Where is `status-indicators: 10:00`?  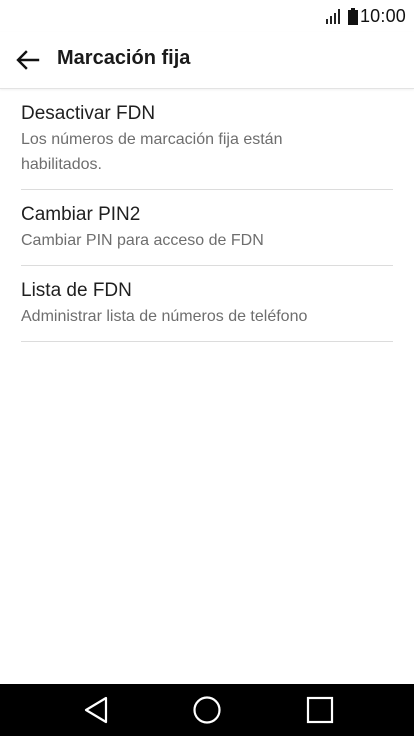
status-indicators: 10:00 is located at coordinates (365, 16).